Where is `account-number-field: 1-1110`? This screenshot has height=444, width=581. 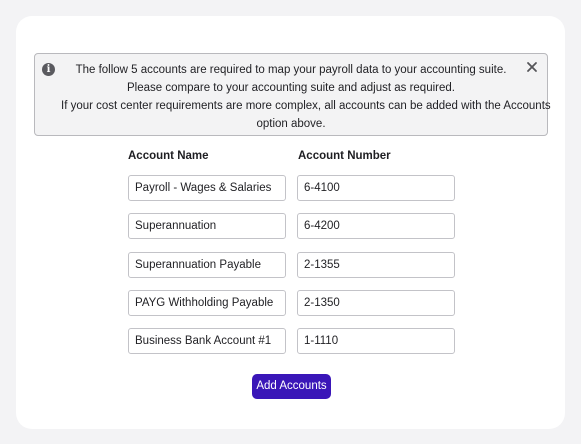 account-number-field: 1-1110 is located at coordinates (376, 341).